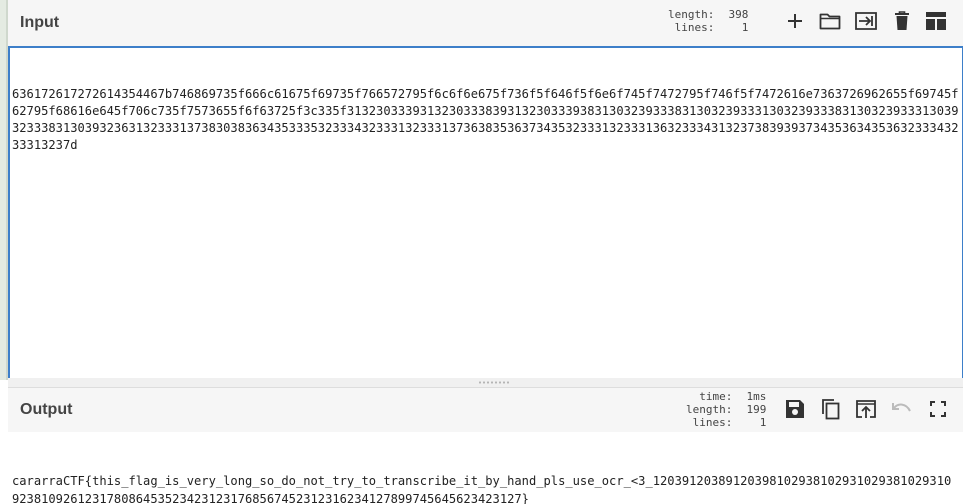 The width and height of the screenshot is (963, 504). I want to click on reset-layout-button, so click(936, 21).